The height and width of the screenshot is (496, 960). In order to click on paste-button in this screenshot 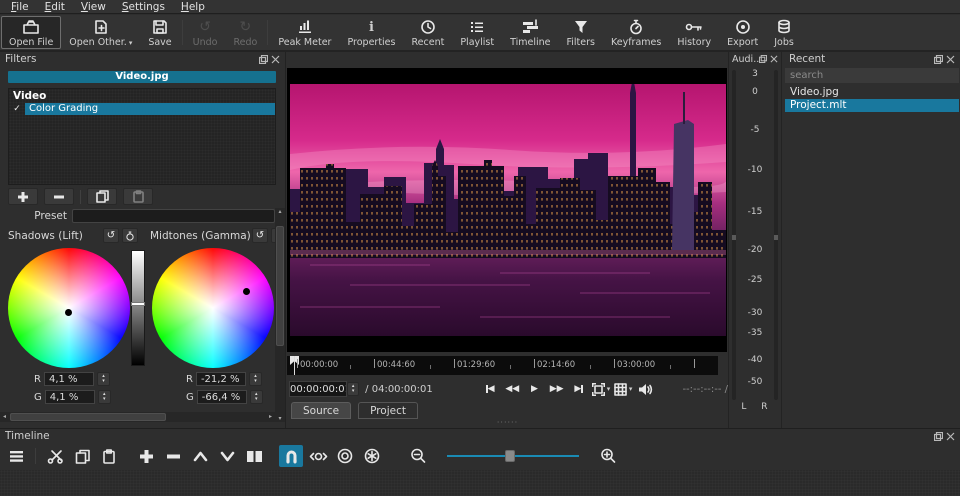, I will do `click(109, 456)`.